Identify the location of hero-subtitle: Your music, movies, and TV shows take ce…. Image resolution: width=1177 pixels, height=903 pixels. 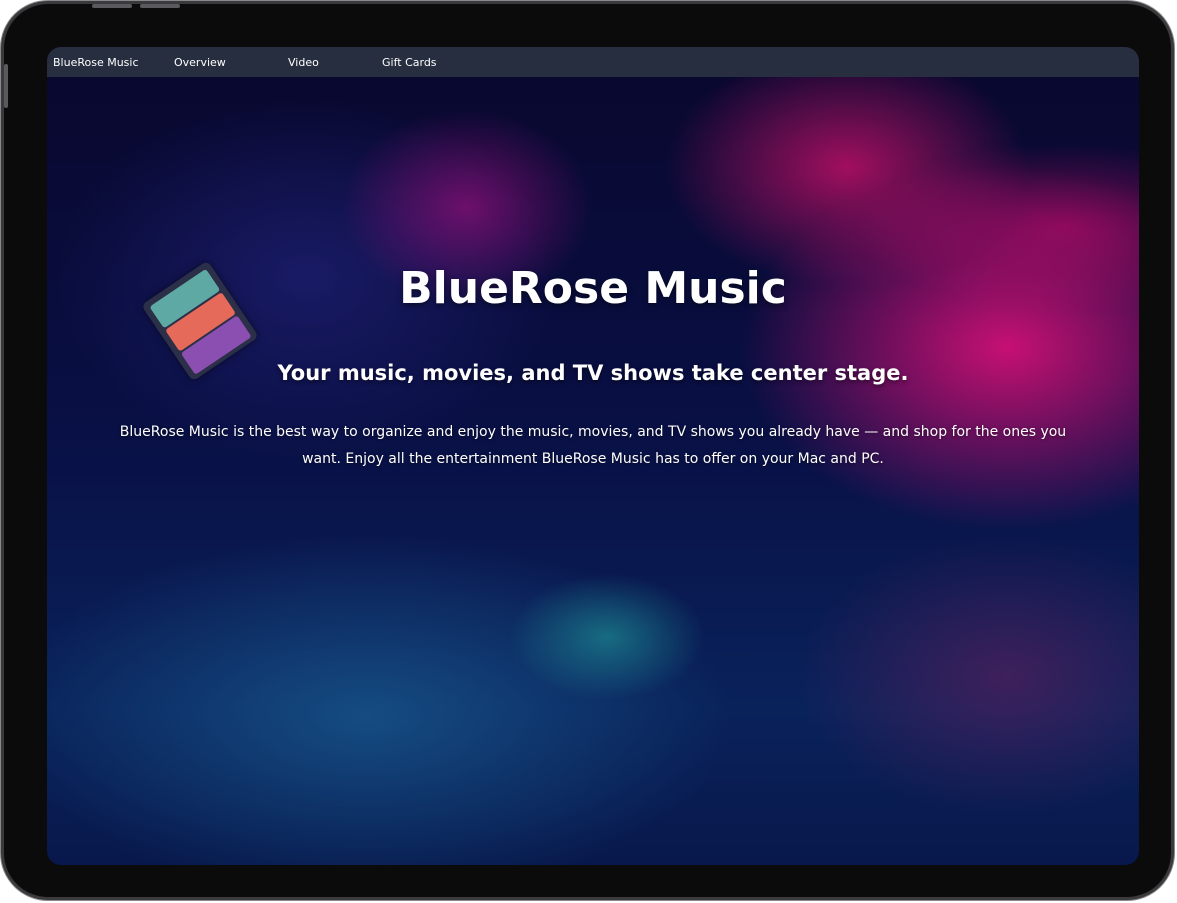
(593, 373).